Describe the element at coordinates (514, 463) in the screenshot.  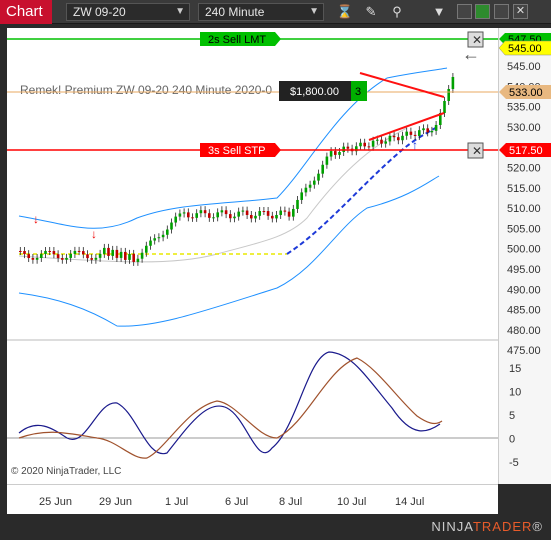
I see `osc-tick-label: -5` at that location.